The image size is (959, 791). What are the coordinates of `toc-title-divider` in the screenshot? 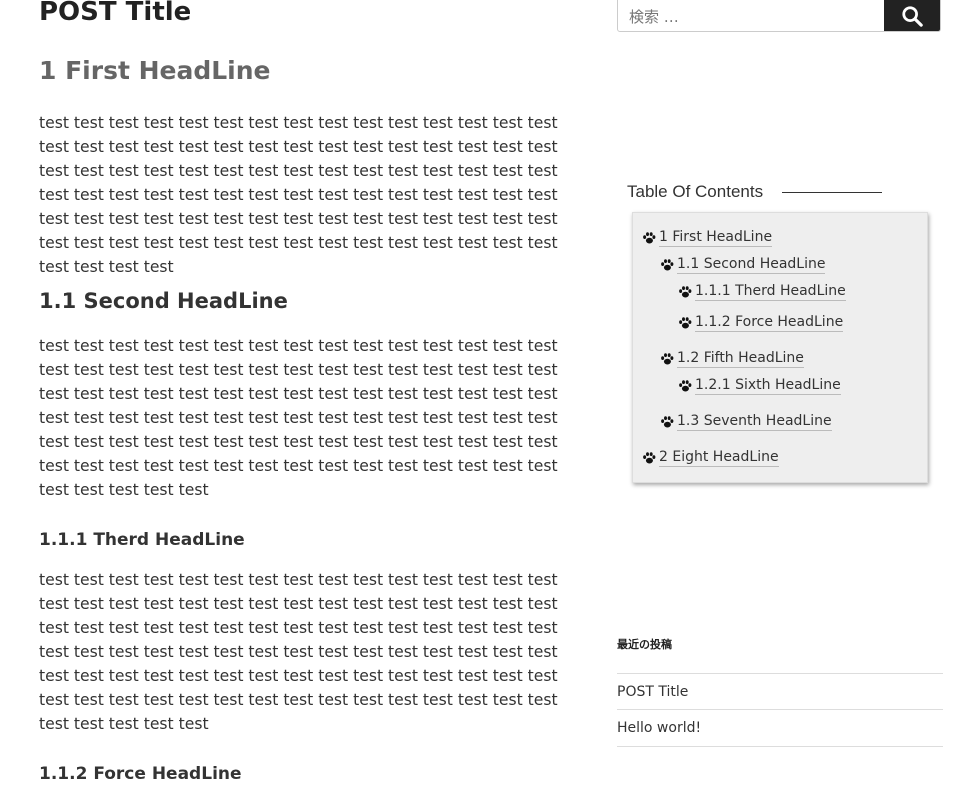 It's located at (832, 192).